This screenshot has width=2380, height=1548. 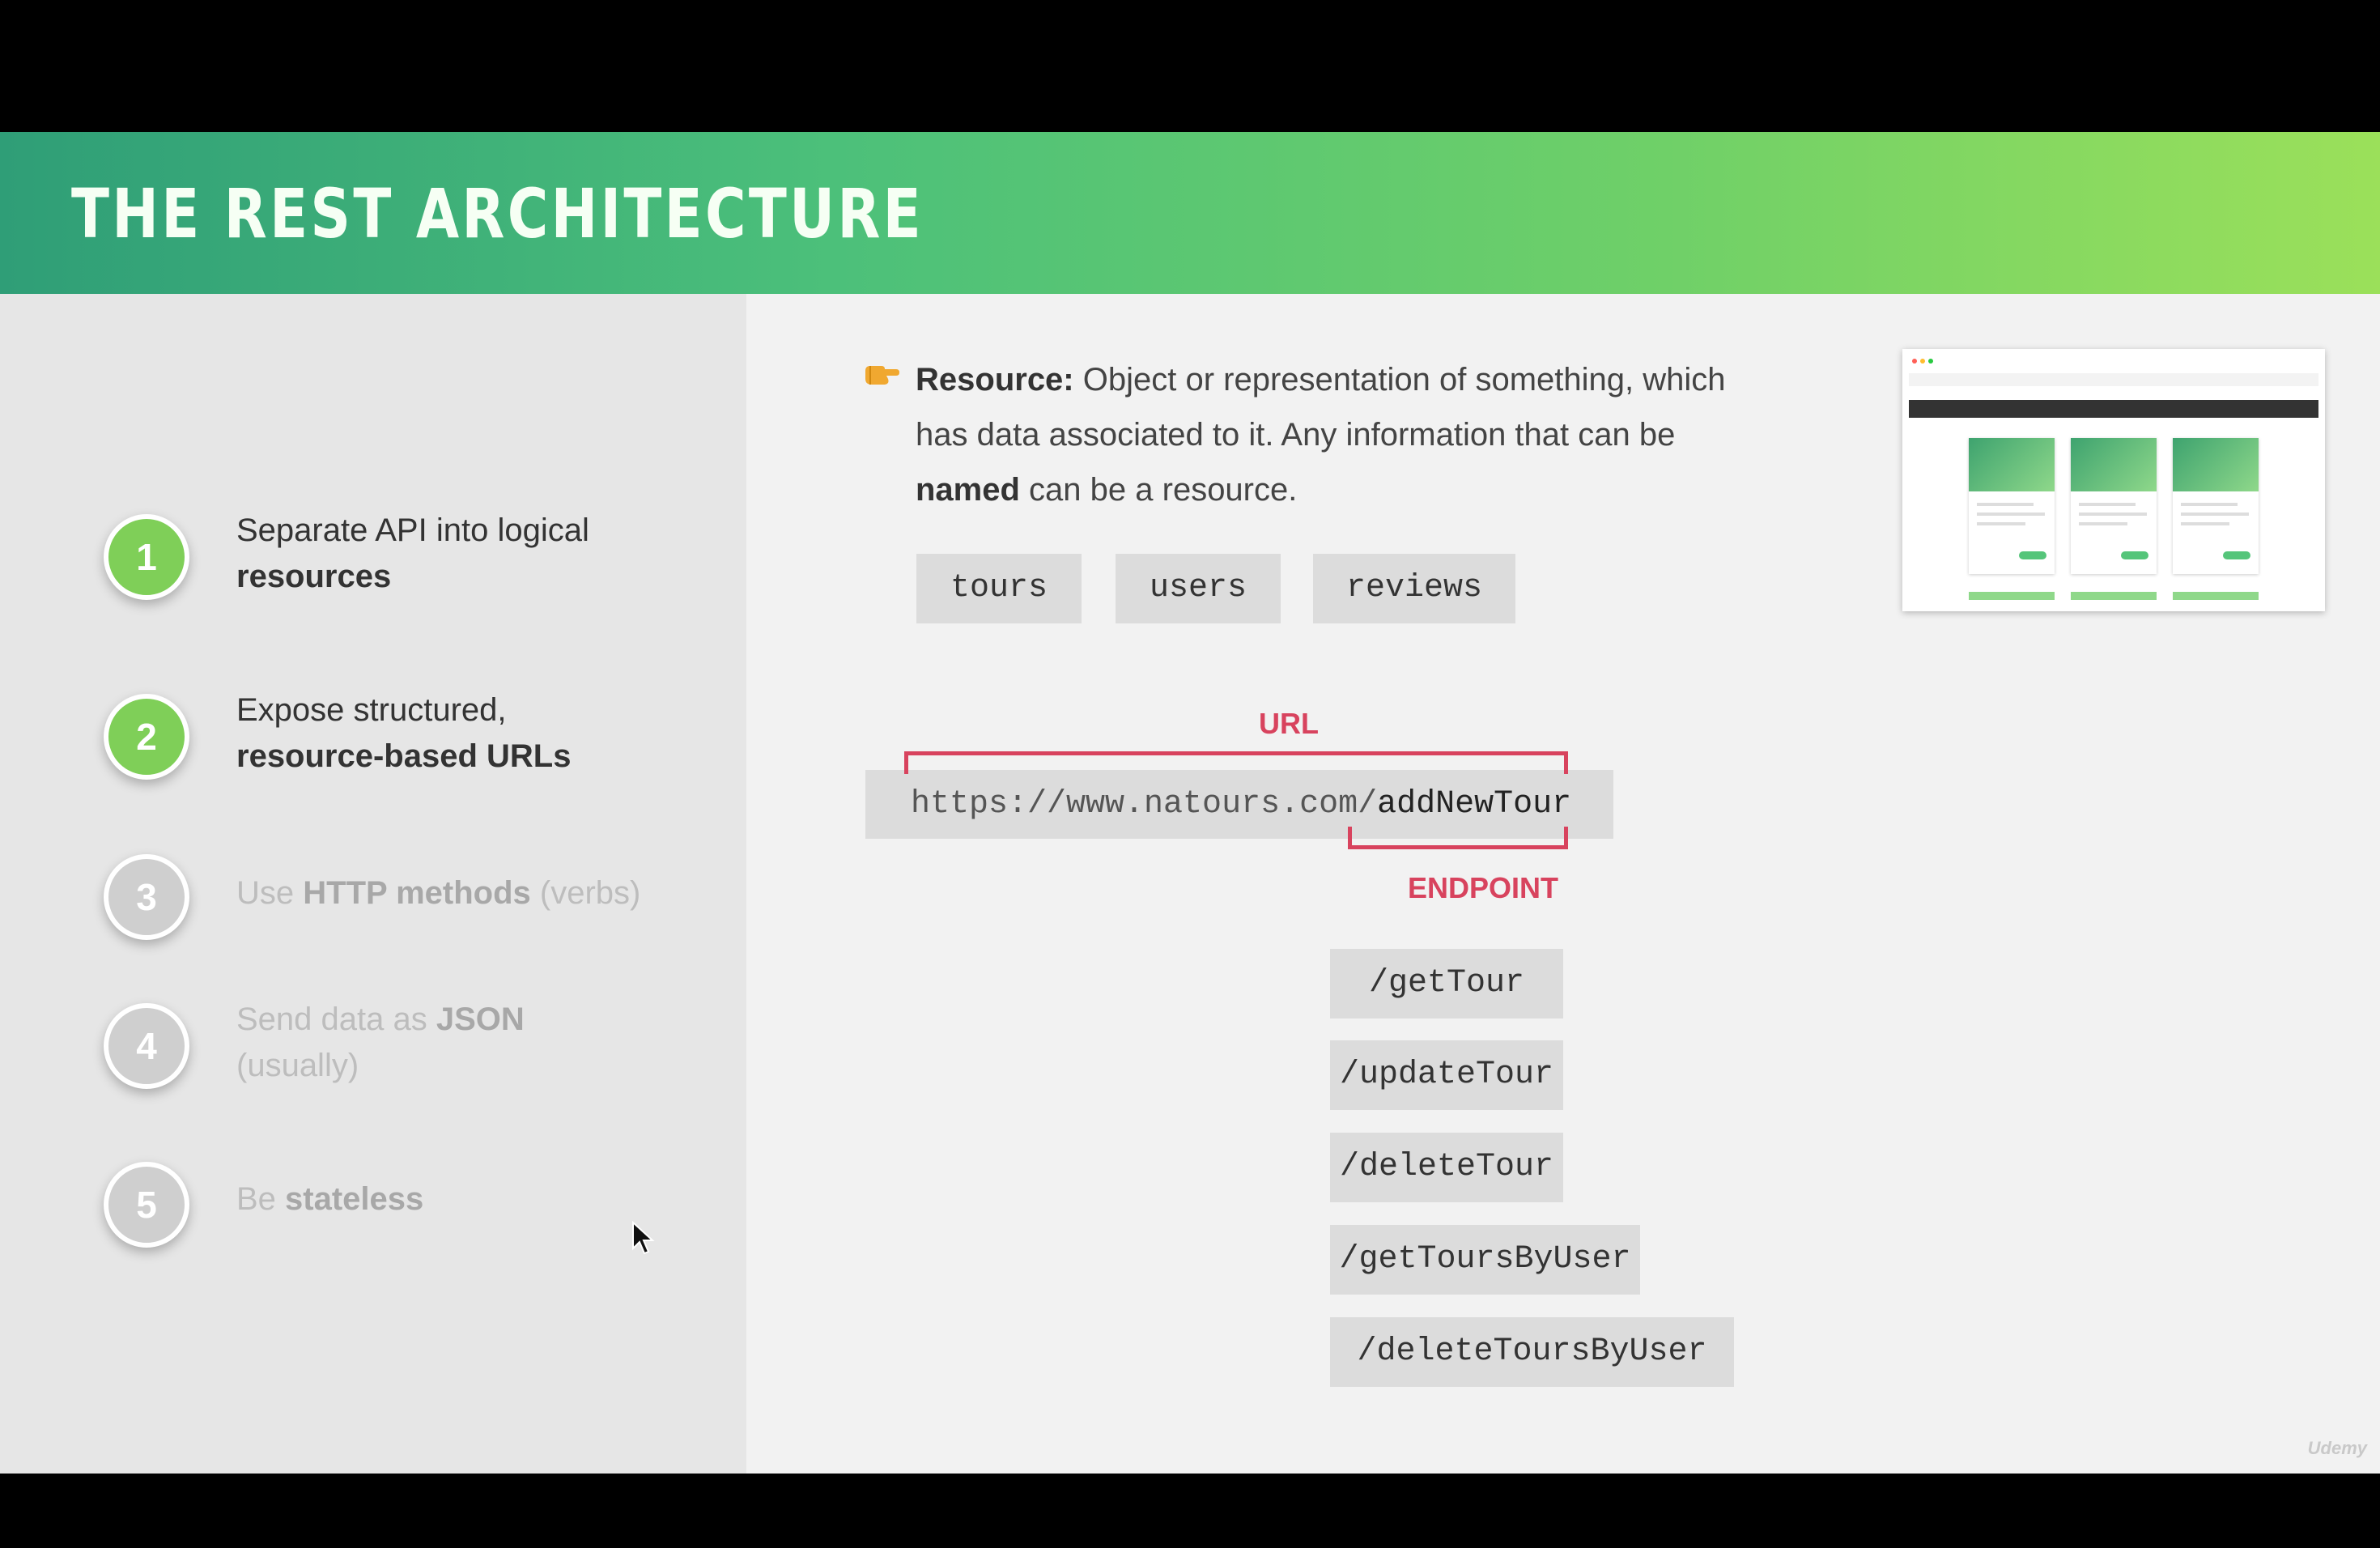 I want to click on step-number-badge: 2, so click(x=146, y=737).